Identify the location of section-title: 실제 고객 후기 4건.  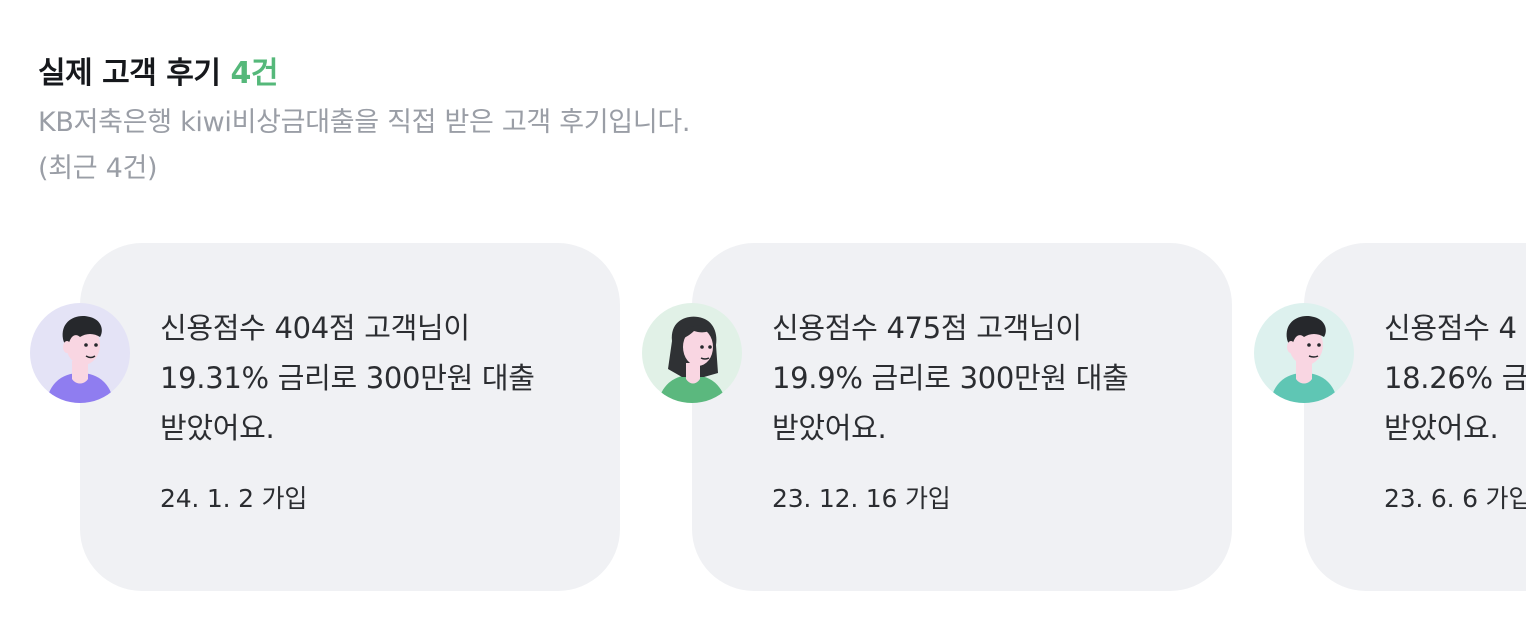
(158, 70).